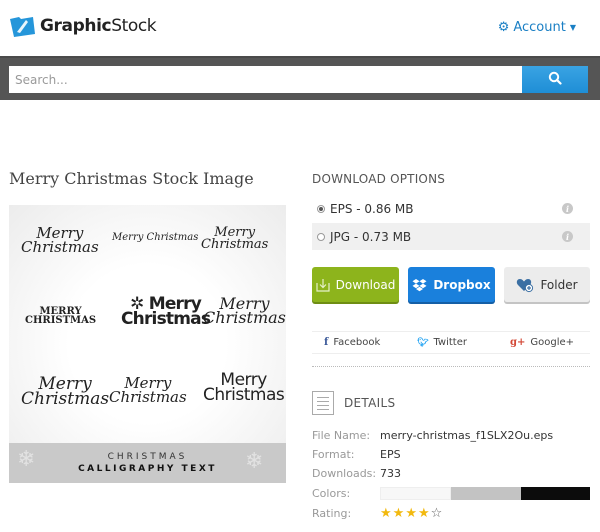 The width and height of the screenshot is (600, 532). I want to click on download-label: Download, so click(365, 284).